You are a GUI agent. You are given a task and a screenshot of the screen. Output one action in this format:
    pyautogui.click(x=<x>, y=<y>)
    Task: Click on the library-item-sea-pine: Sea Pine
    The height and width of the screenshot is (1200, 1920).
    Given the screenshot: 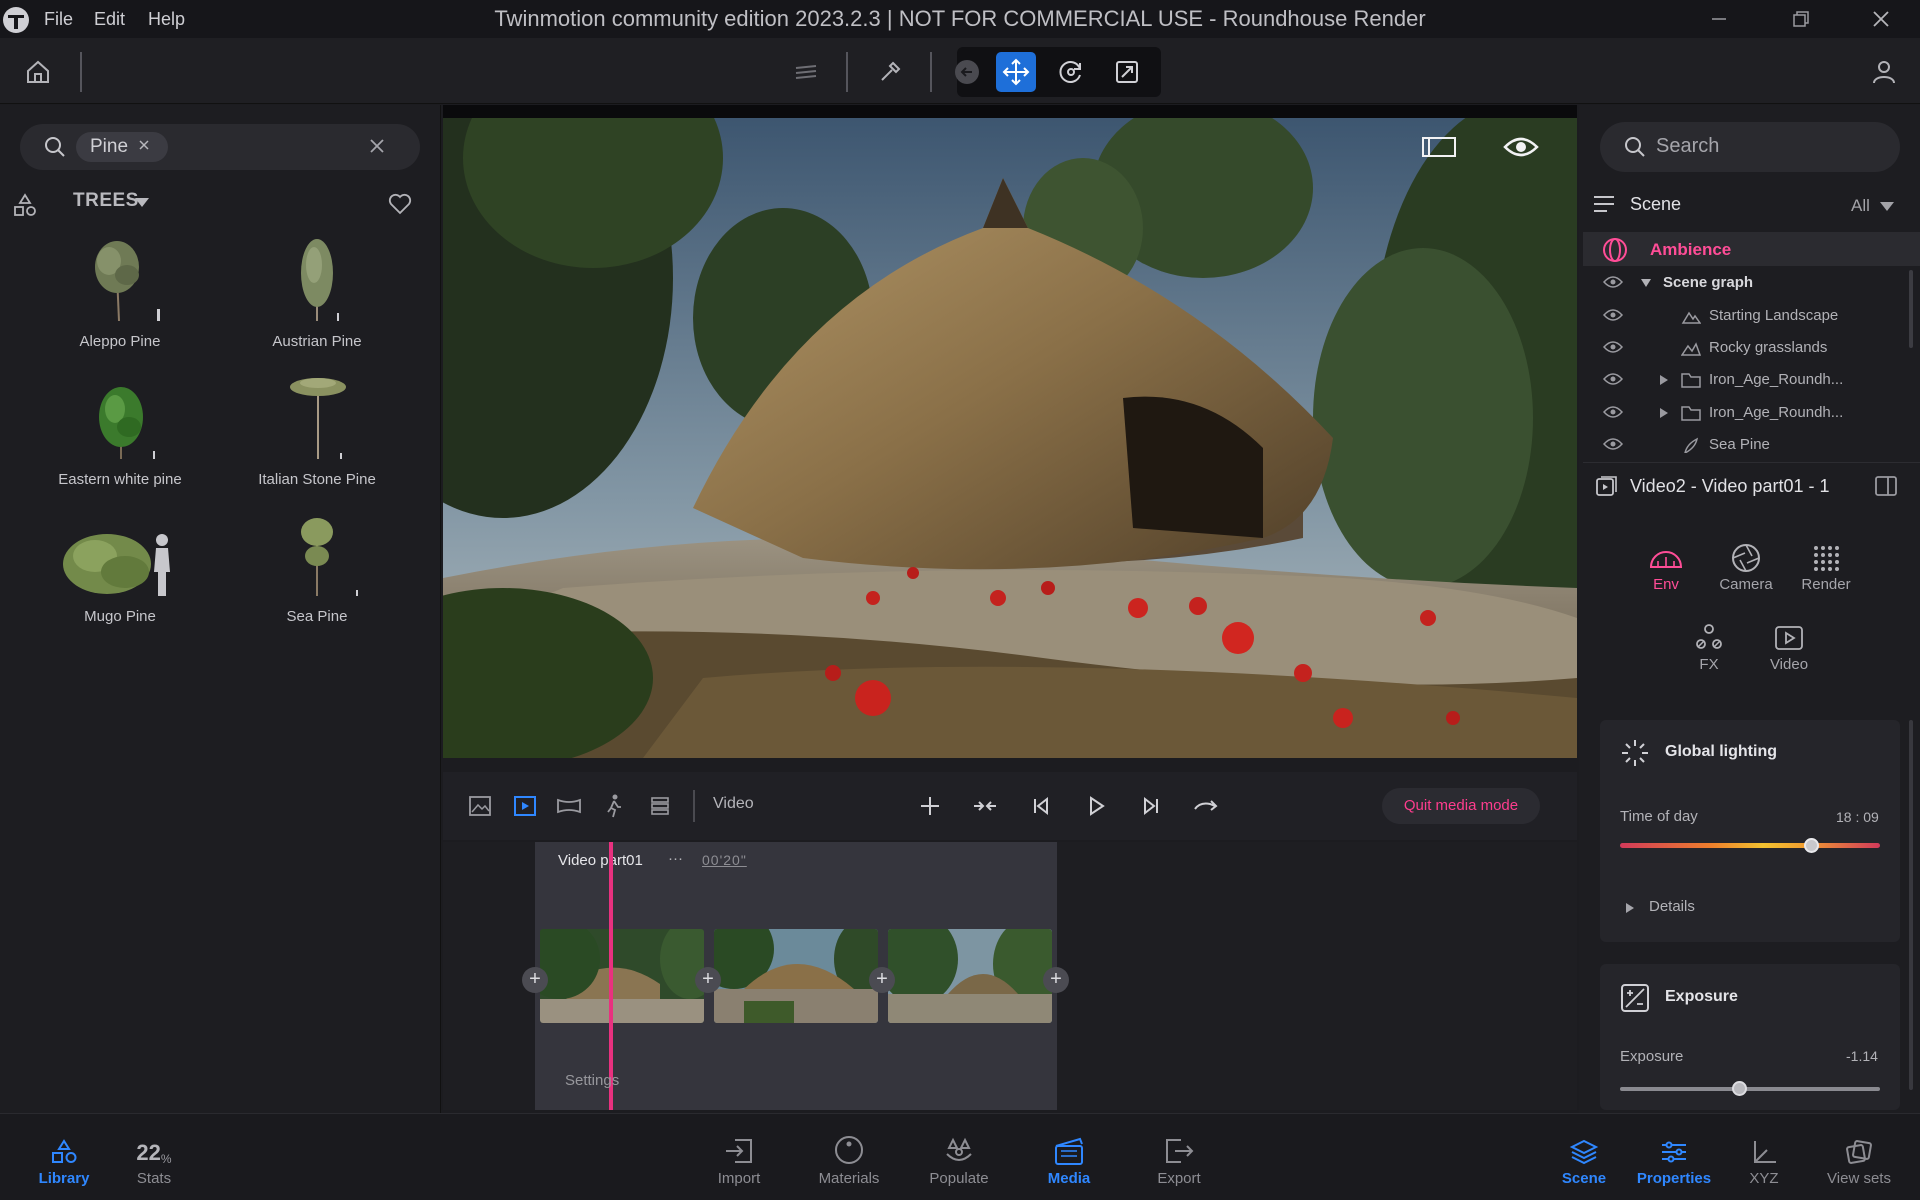 What is the action you would take?
    pyautogui.click(x=317, y=575)
    